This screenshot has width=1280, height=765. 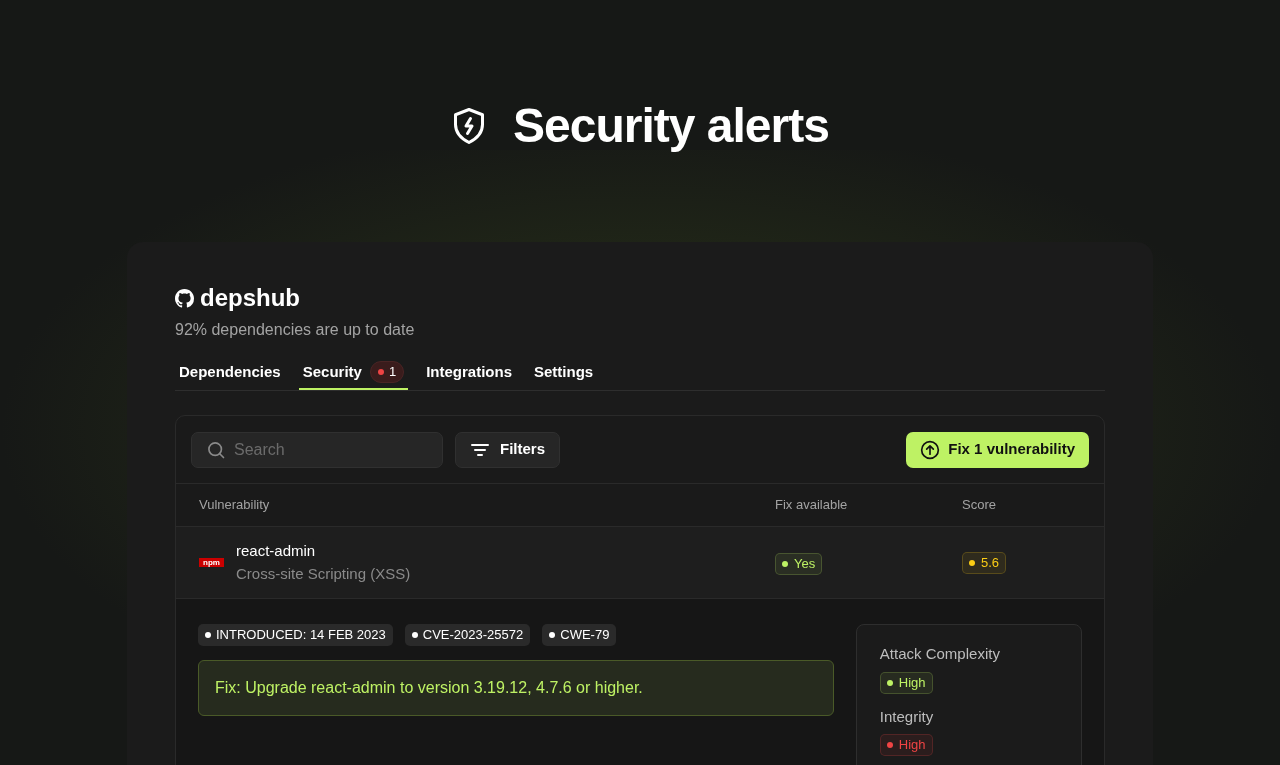 What do you see at coordinates (507, 449) in the screenshot?
I see `filters-button: Filters` at bounding box center [507, 449].